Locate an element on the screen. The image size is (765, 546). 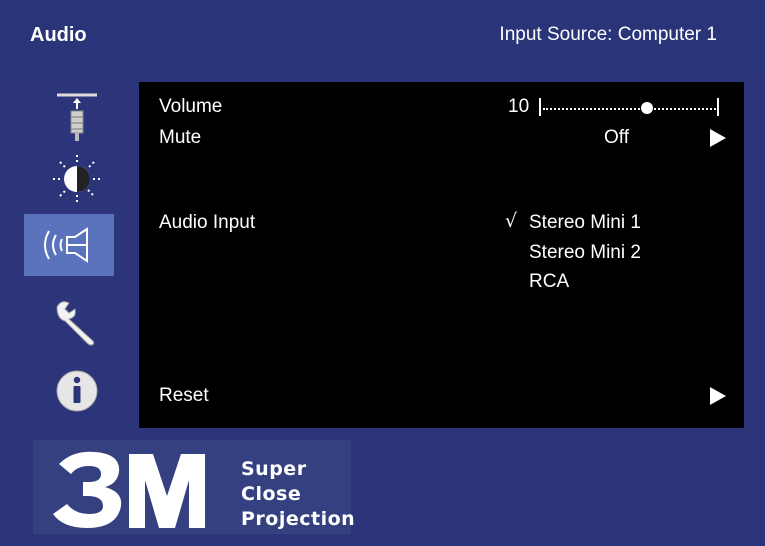
brand-logo: Super Close Projection is located at coordinates (194, 487).